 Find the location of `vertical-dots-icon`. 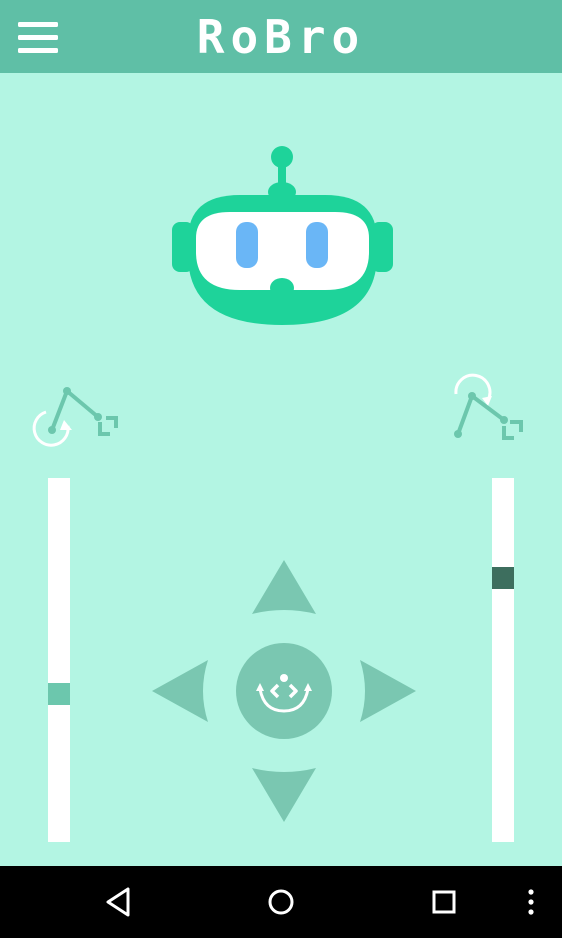

vertical-dots-icon is located at coordinates (531, 902).